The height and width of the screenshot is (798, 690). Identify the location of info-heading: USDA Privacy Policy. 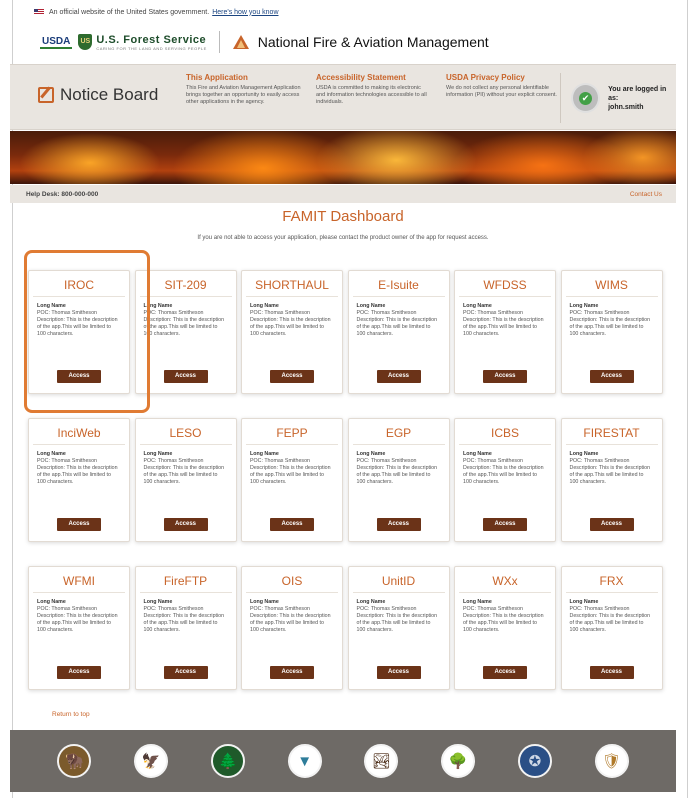
(503, 77).